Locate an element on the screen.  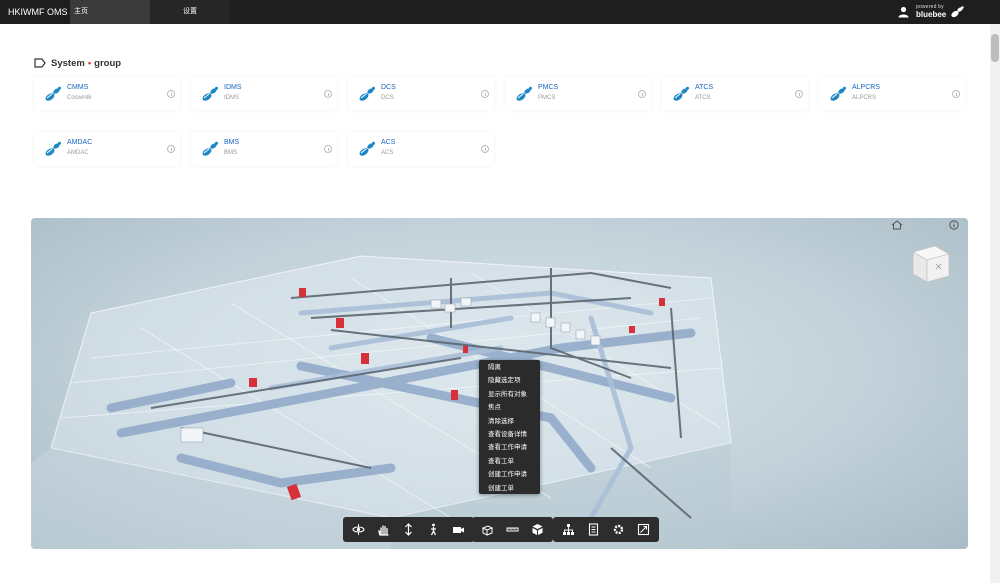
card-subtitle: BMS is located at coordinates (231, 153).